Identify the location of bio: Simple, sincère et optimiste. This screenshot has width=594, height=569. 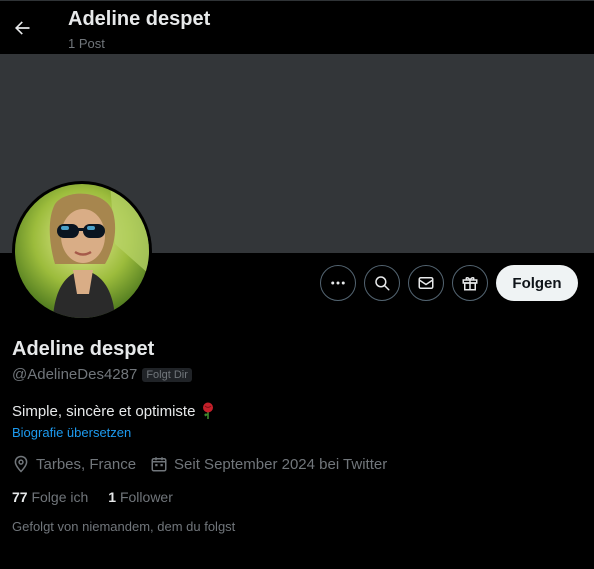
(113, 411).